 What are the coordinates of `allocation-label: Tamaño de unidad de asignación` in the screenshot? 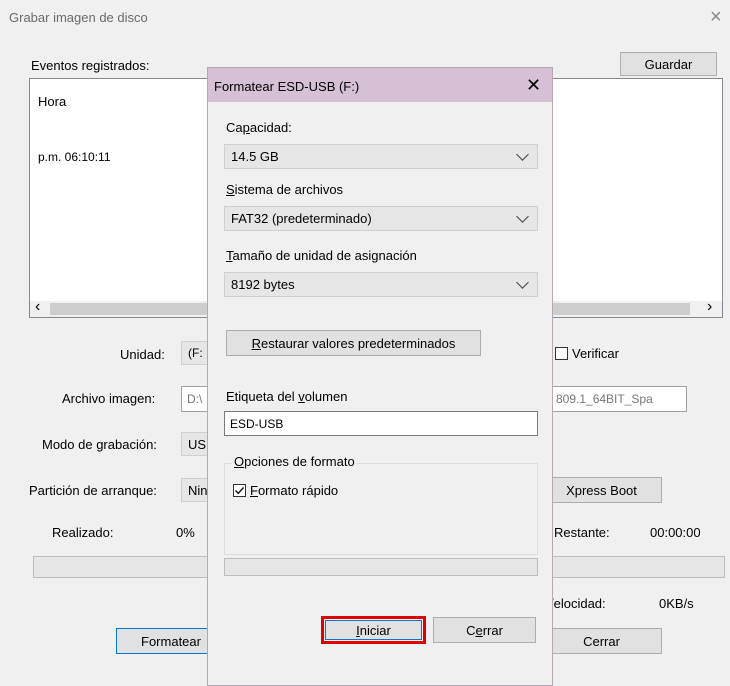 It's located at (321, 255).